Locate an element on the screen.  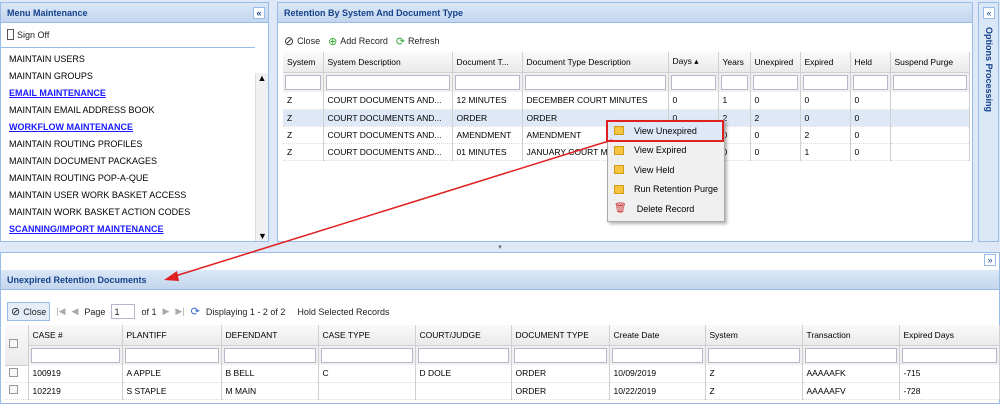
highlight-box is located at coordinates (665, 131).